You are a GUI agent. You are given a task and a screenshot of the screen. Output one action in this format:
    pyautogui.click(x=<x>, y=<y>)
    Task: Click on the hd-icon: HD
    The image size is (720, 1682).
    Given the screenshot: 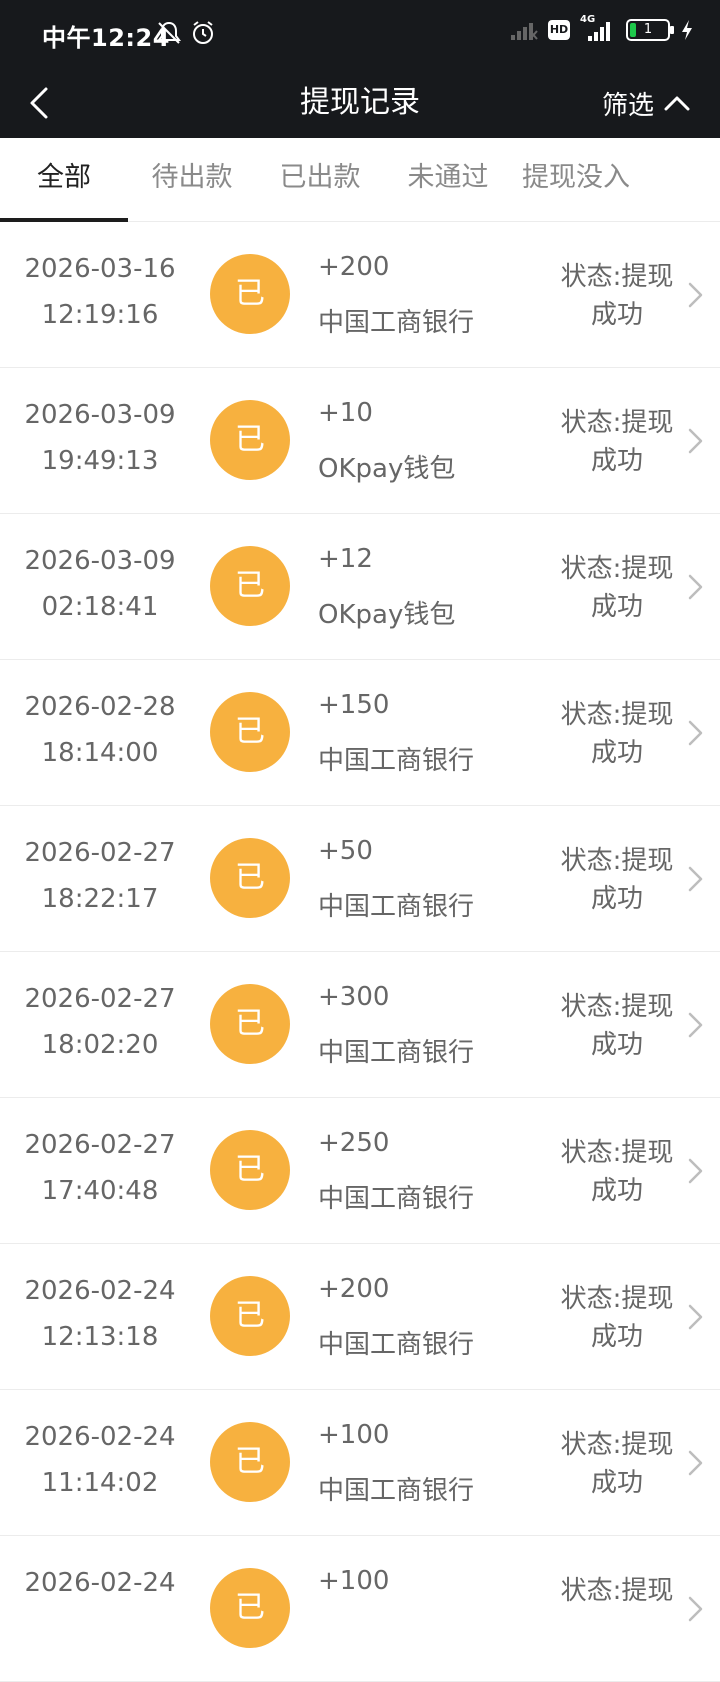 What is the action you would take?
    pyautogui.click(x=559, y=30)
    